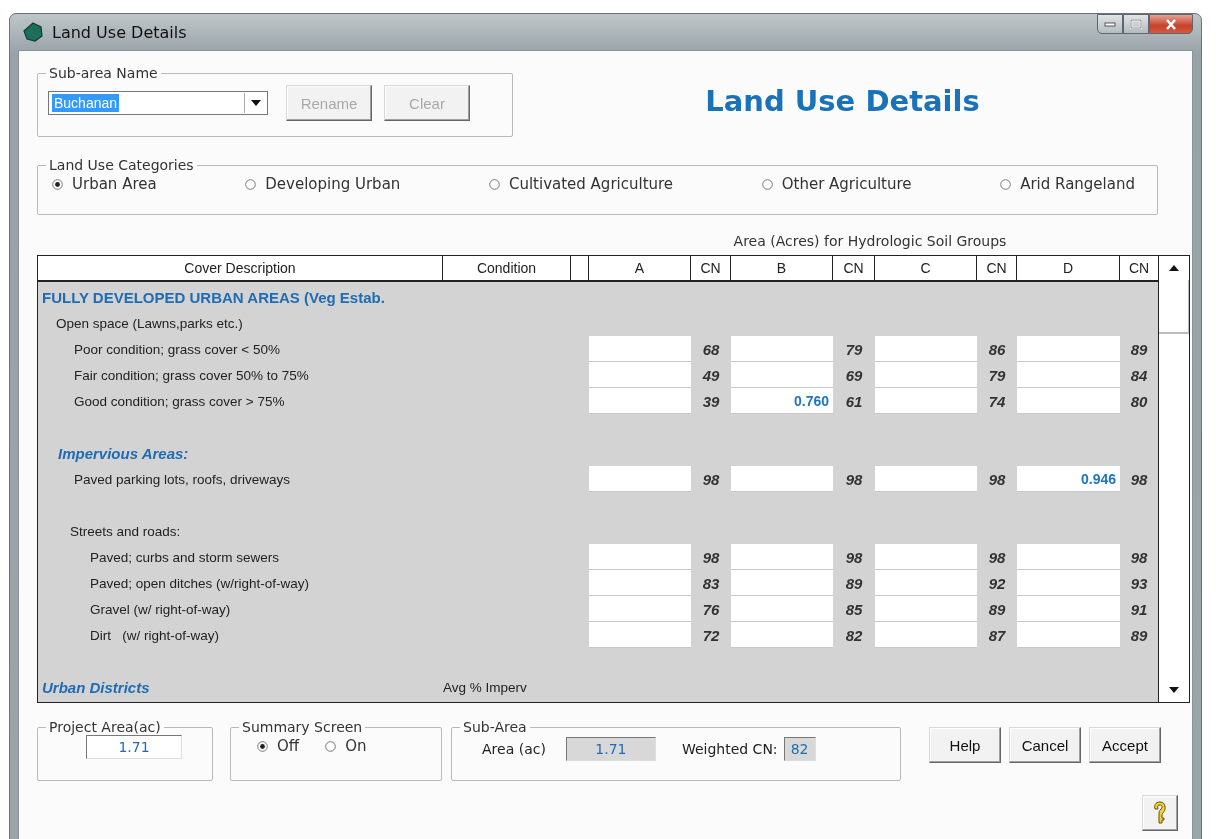 The width and height of the screenshot is (1217, 839). What do you see at coordinates (1173, 479) in the screenshot?
I see `scrollbar` at bounding box center [1173, 479].